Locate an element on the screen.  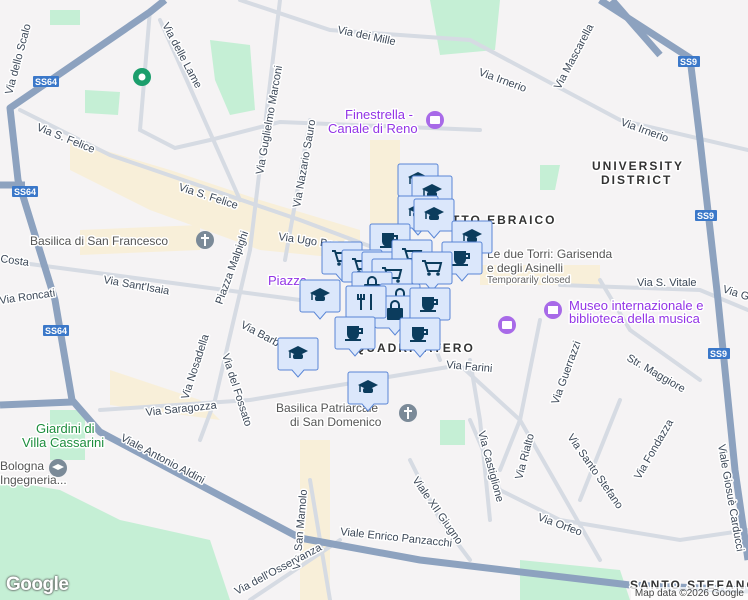
district-label: UNIVERSITY is located at coordinates (638, 166).